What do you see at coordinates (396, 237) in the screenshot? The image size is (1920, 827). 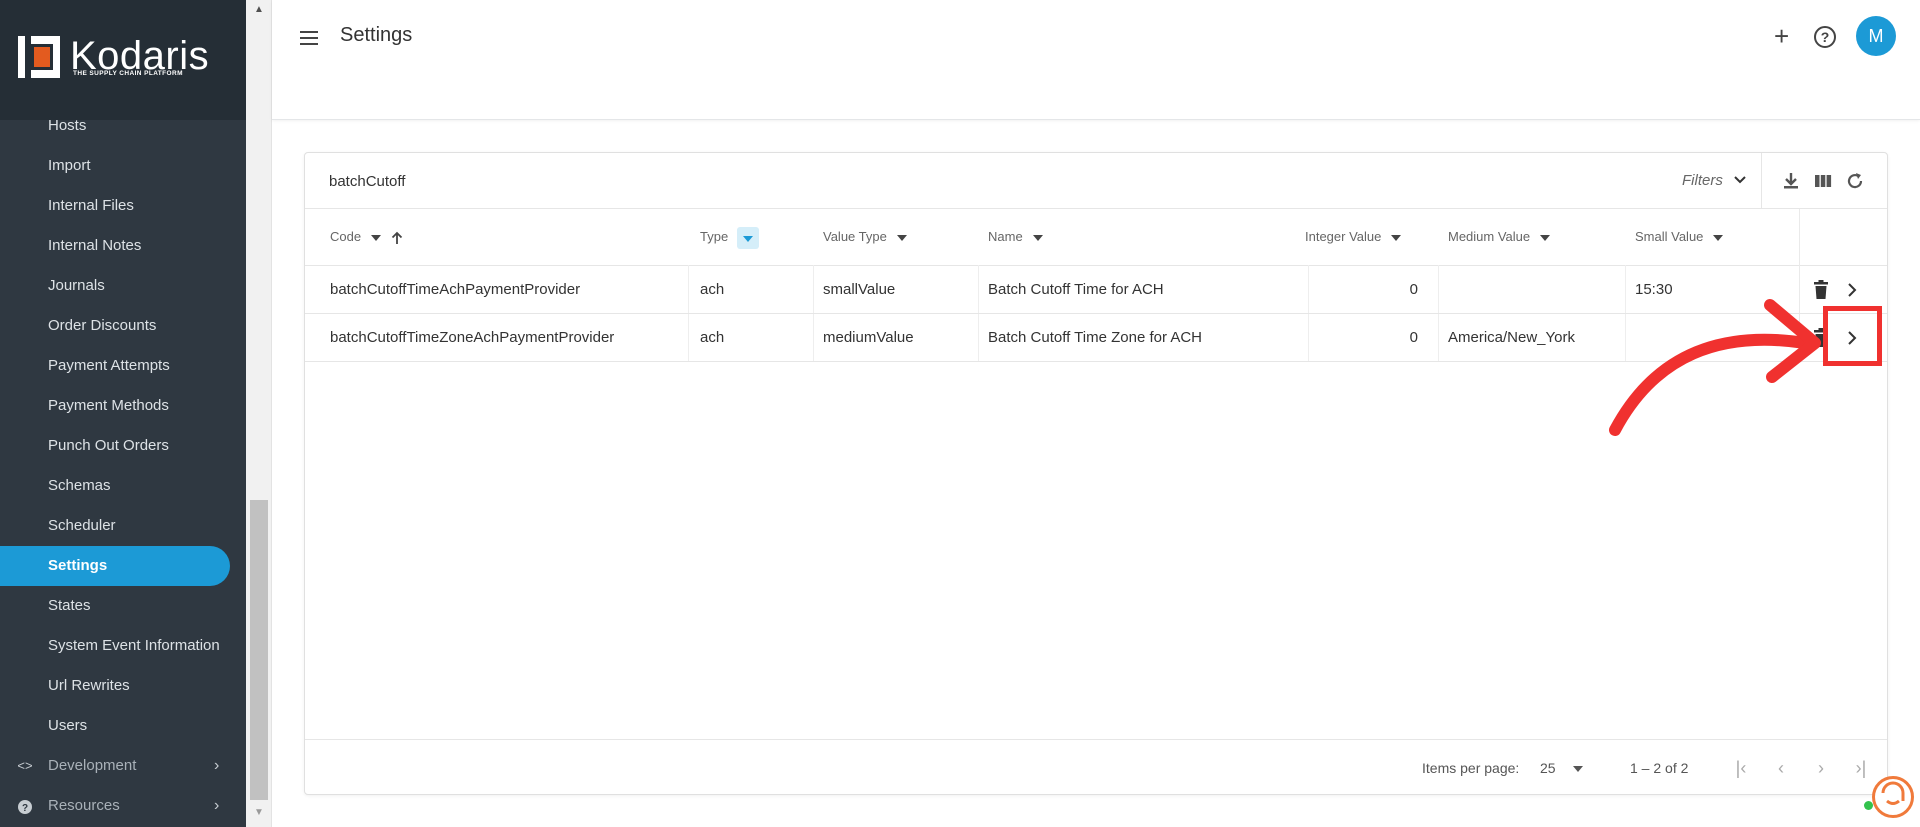 I see `arrow-up-icon` at bounding box center [396, 237].